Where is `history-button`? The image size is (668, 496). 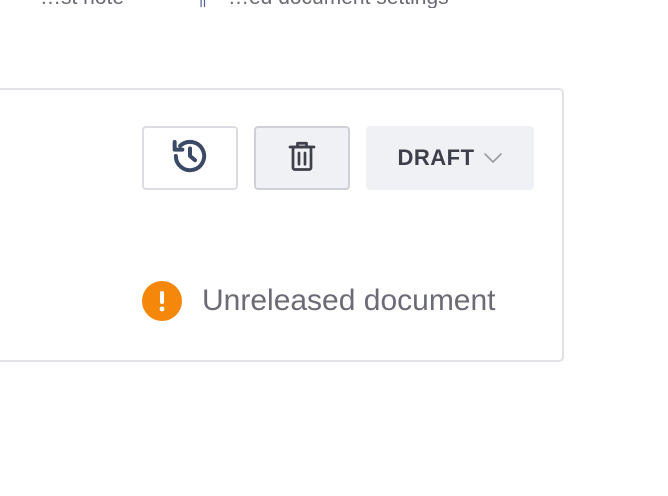 history-button is located at coordinates (190, 158).